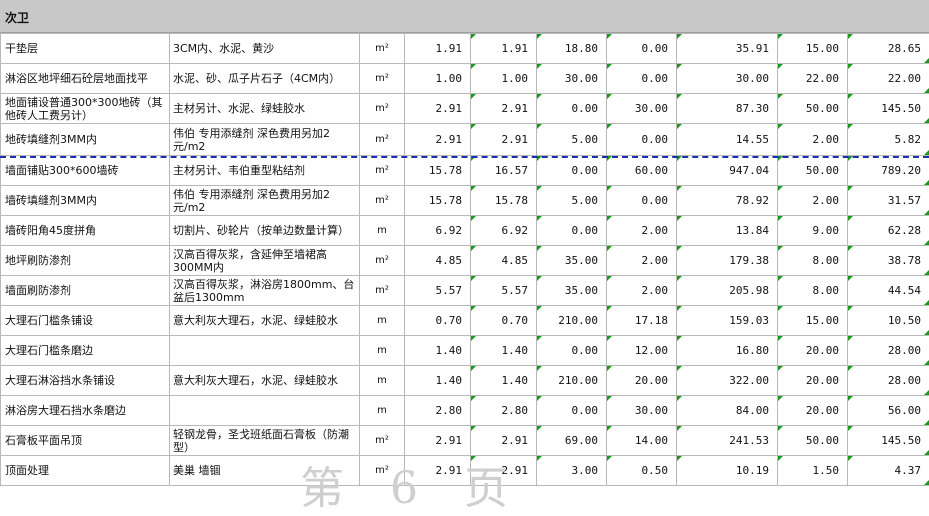 The image size is (929, 516). What do you see at coordinates (85, 291) in the screenshot?
I see `item-name-cell: 墙面刷防渗剂` at bounding box center [85, 291].